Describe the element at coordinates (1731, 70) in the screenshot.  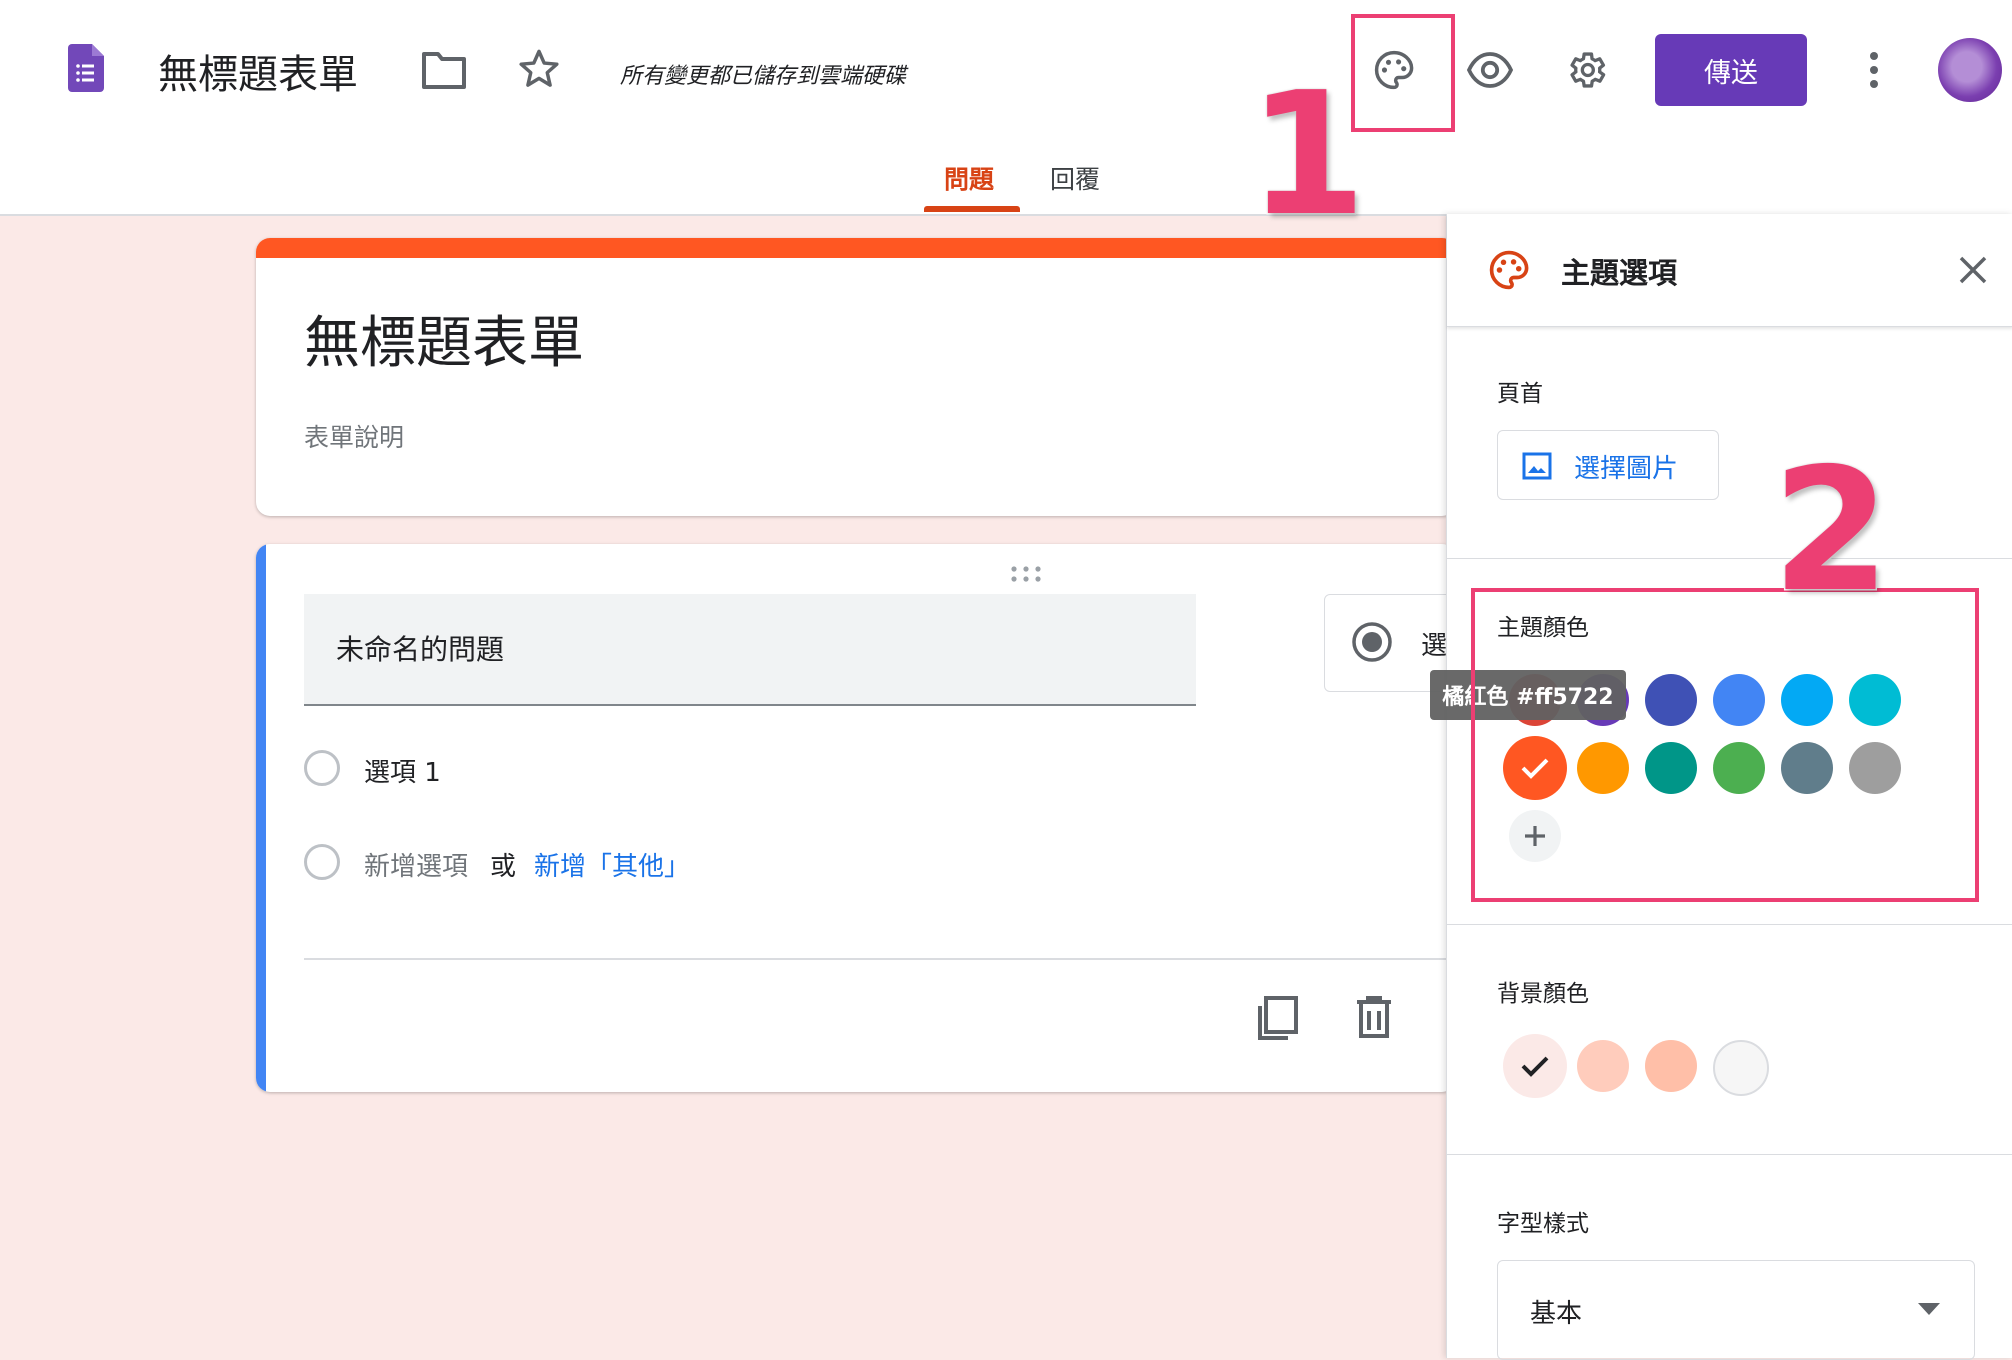
I see `send-button: 傳送` at that location.